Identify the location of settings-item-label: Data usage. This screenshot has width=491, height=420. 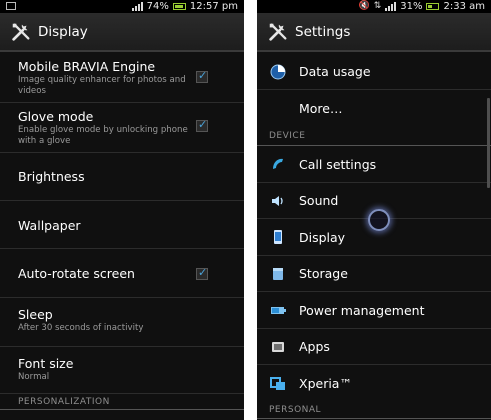
(335, 71).